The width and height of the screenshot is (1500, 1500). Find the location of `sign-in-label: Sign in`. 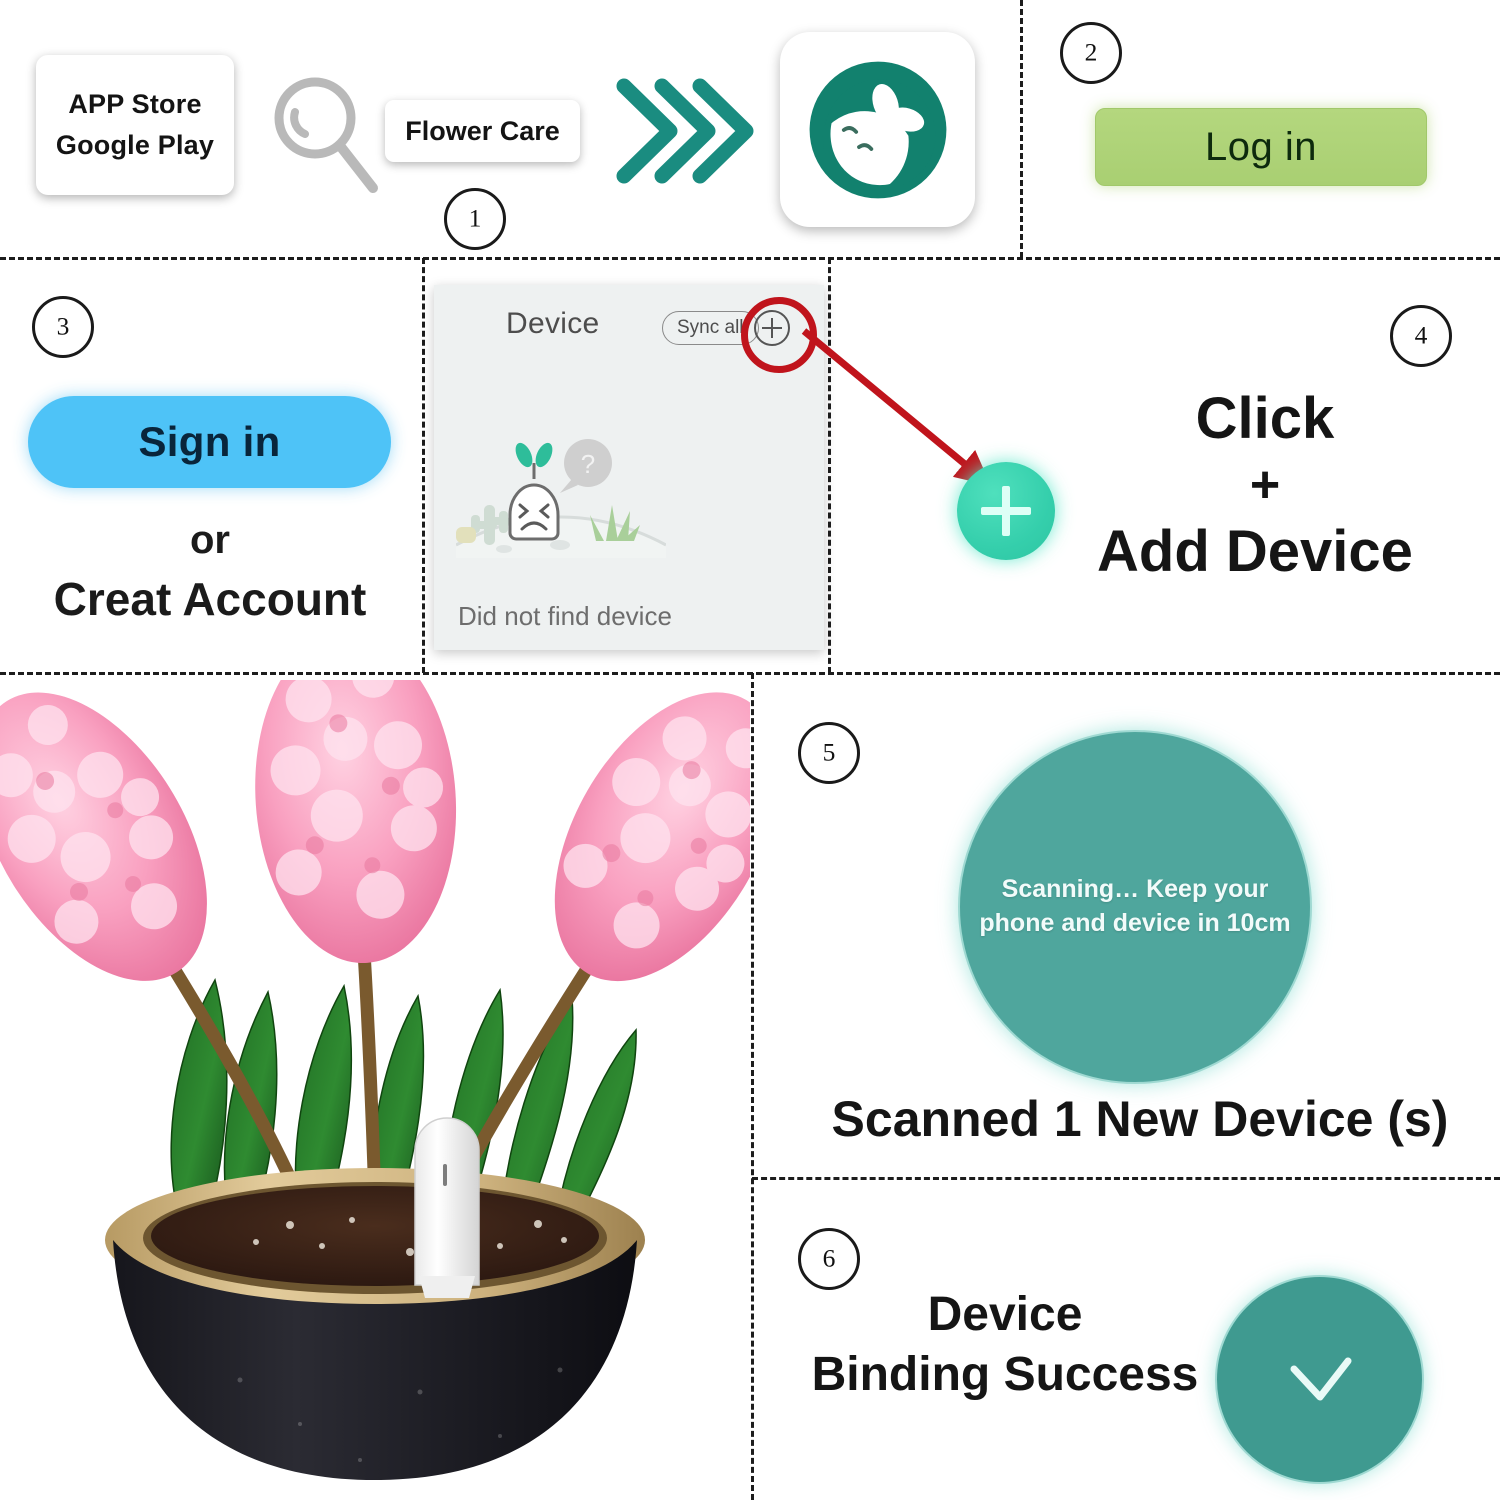

sign-in-label: Sign in is located at coordinates (209, 441).